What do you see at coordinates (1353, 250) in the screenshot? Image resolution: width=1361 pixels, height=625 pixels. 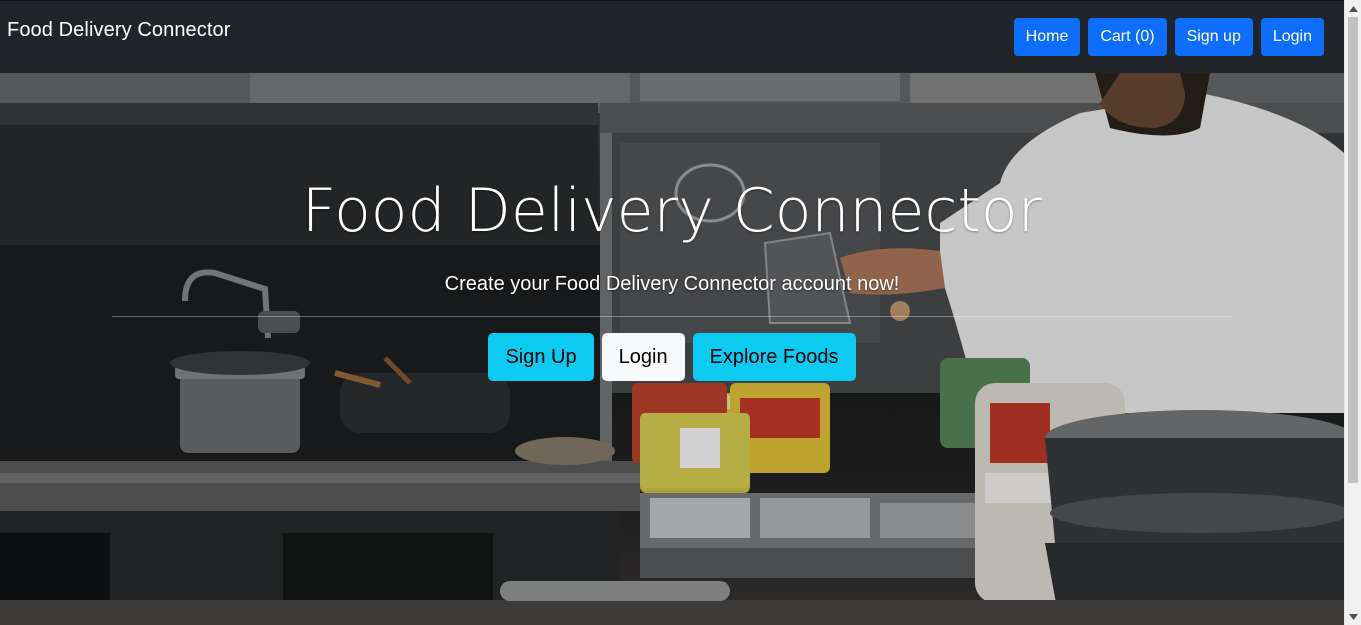 I see `scrollbar-thumb` at bounding box center [1353, 250].